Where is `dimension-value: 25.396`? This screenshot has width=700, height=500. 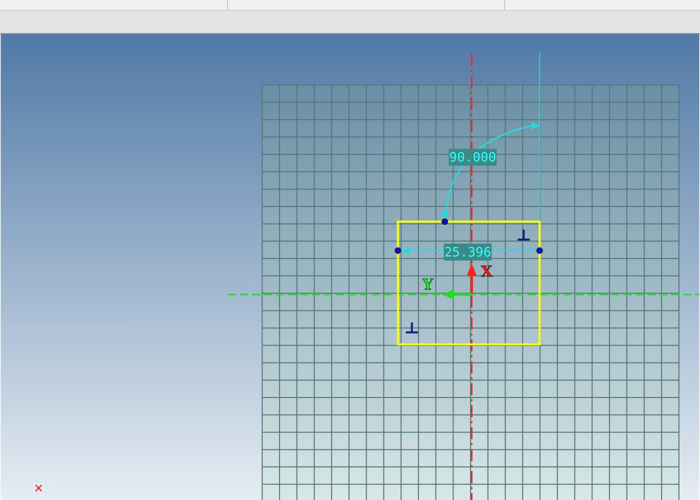 dimension-value: 25.396 is located at coordinates (468, 253).